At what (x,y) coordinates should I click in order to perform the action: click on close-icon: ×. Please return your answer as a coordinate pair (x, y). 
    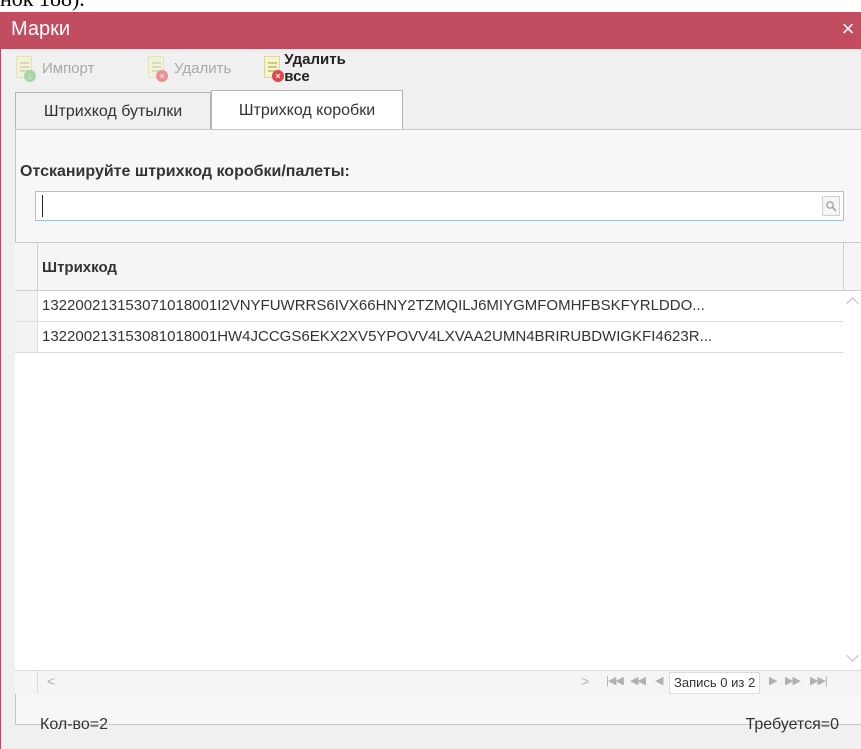
    Looking at the image, I should click on (848, 29).